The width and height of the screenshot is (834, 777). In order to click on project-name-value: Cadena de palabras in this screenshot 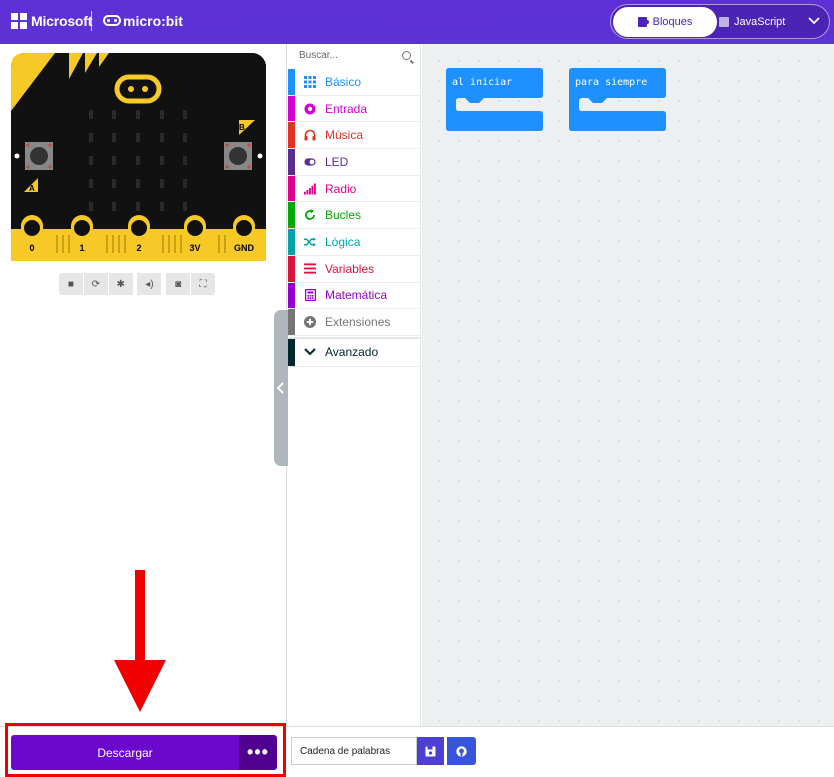, I will do `click(345, 751)`.